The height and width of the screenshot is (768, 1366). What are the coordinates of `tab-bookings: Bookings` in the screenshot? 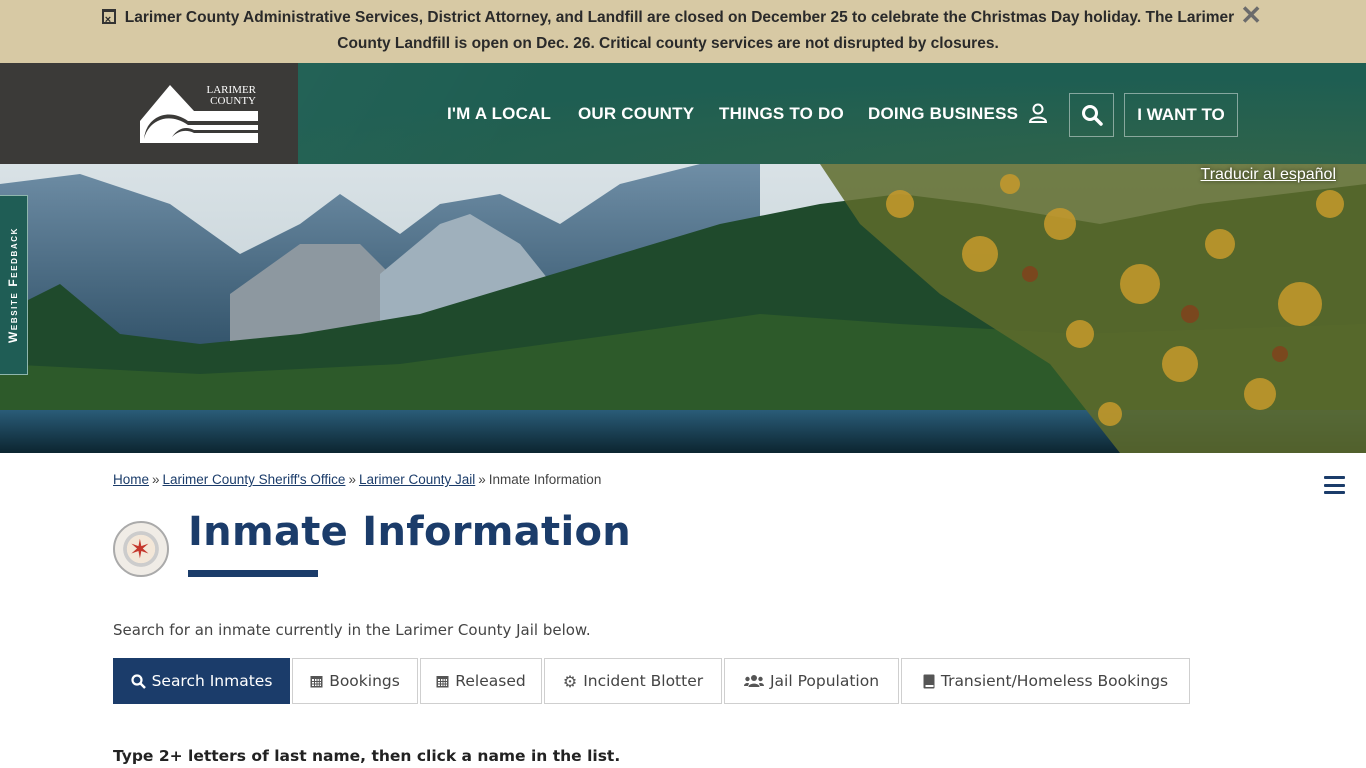 It's located at (355, 681).